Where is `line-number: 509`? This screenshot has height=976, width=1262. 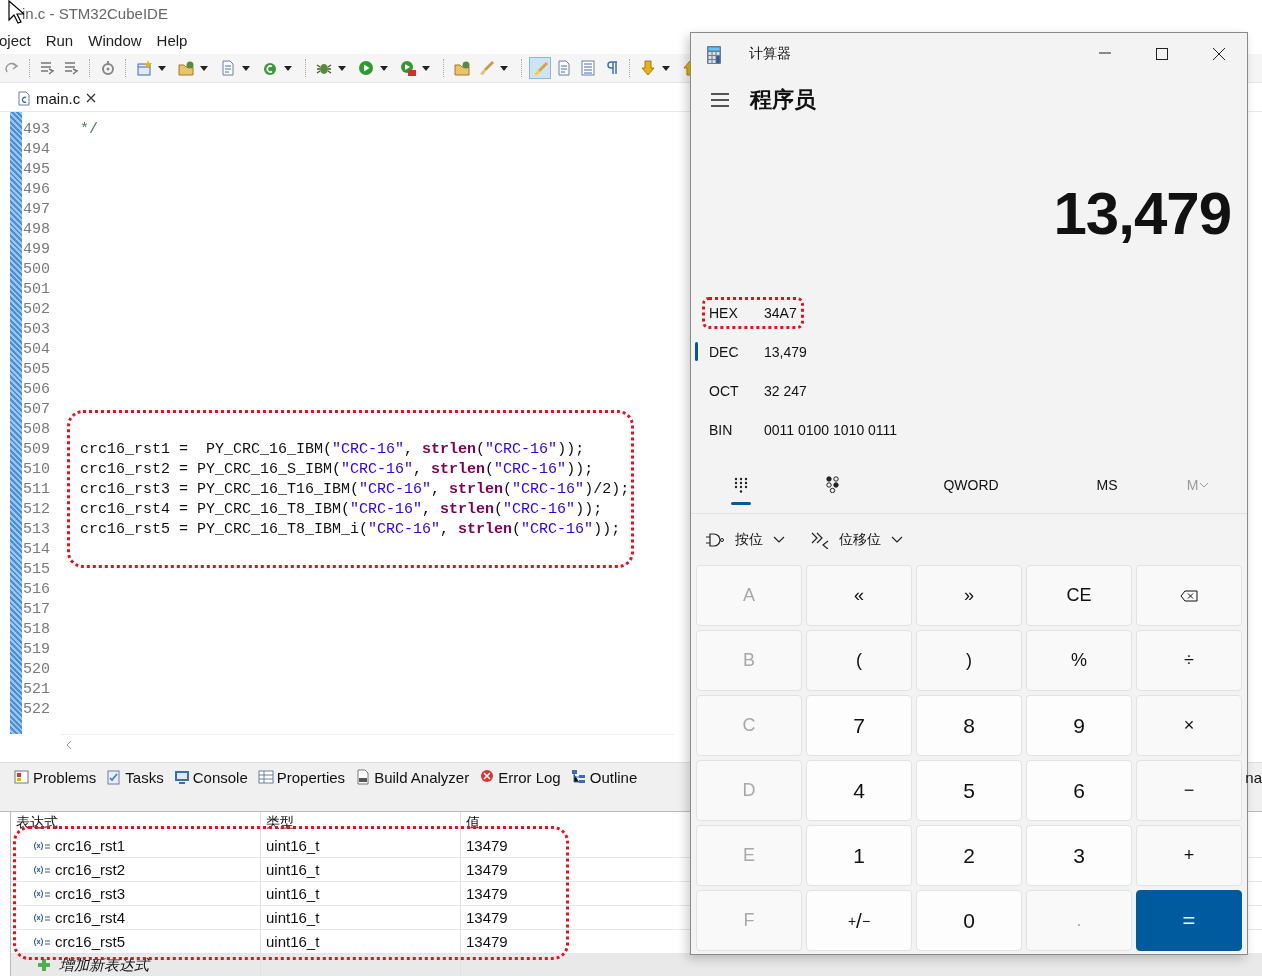 line-number: 509 is located at coordinates (36, 450).